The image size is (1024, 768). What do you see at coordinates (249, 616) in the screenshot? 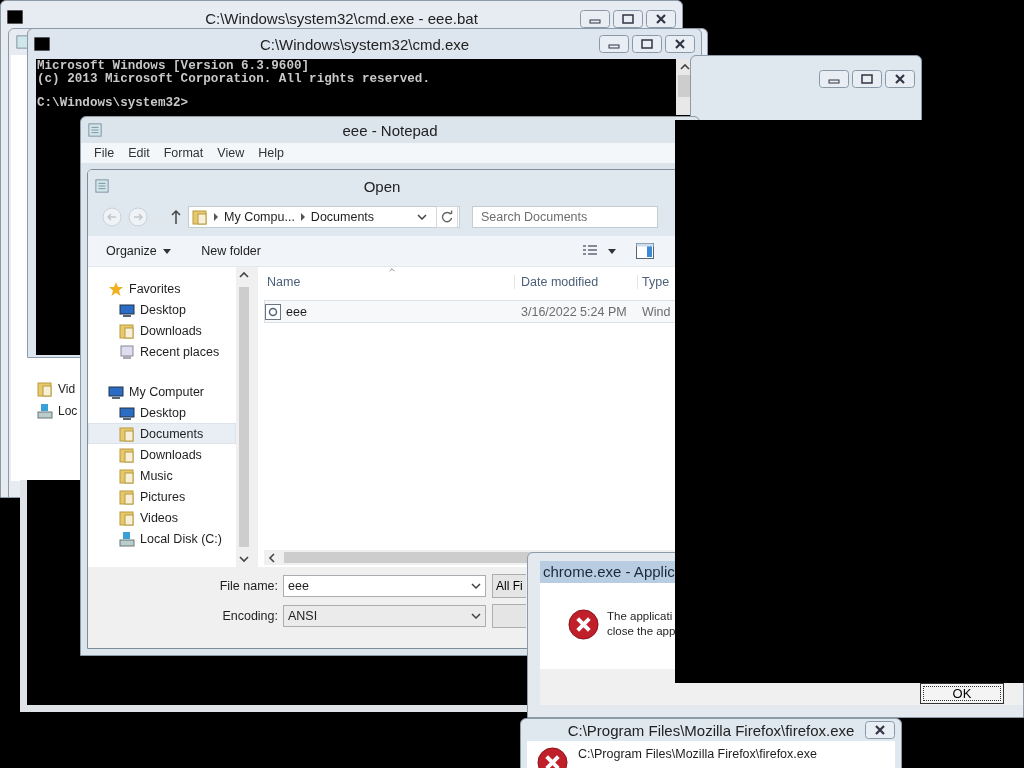
I see `field-label: Encoding:` at bounding box center [249, 616].